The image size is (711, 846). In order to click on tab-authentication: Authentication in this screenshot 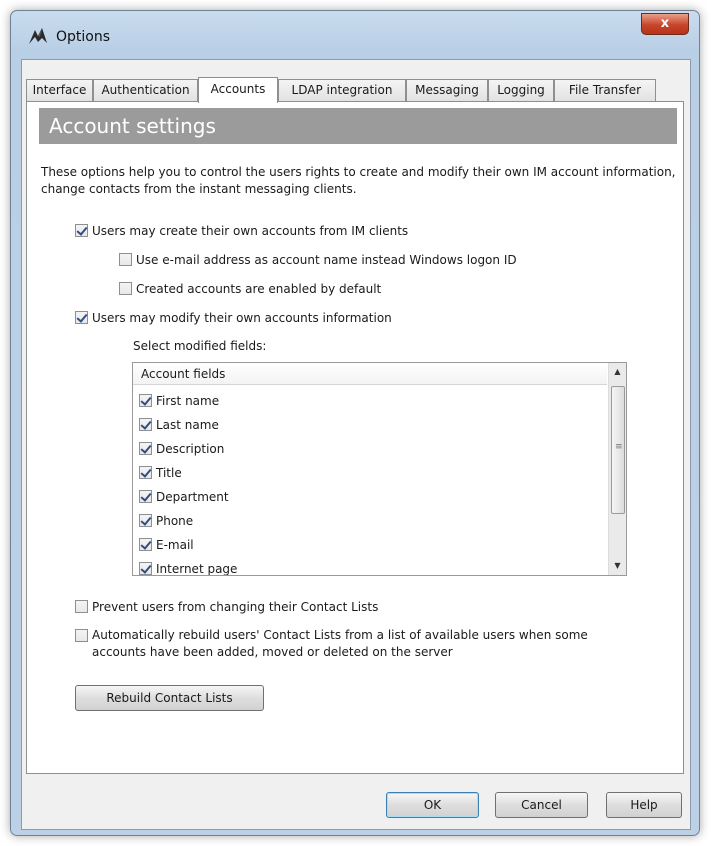, I will do `click(145, 90)`.